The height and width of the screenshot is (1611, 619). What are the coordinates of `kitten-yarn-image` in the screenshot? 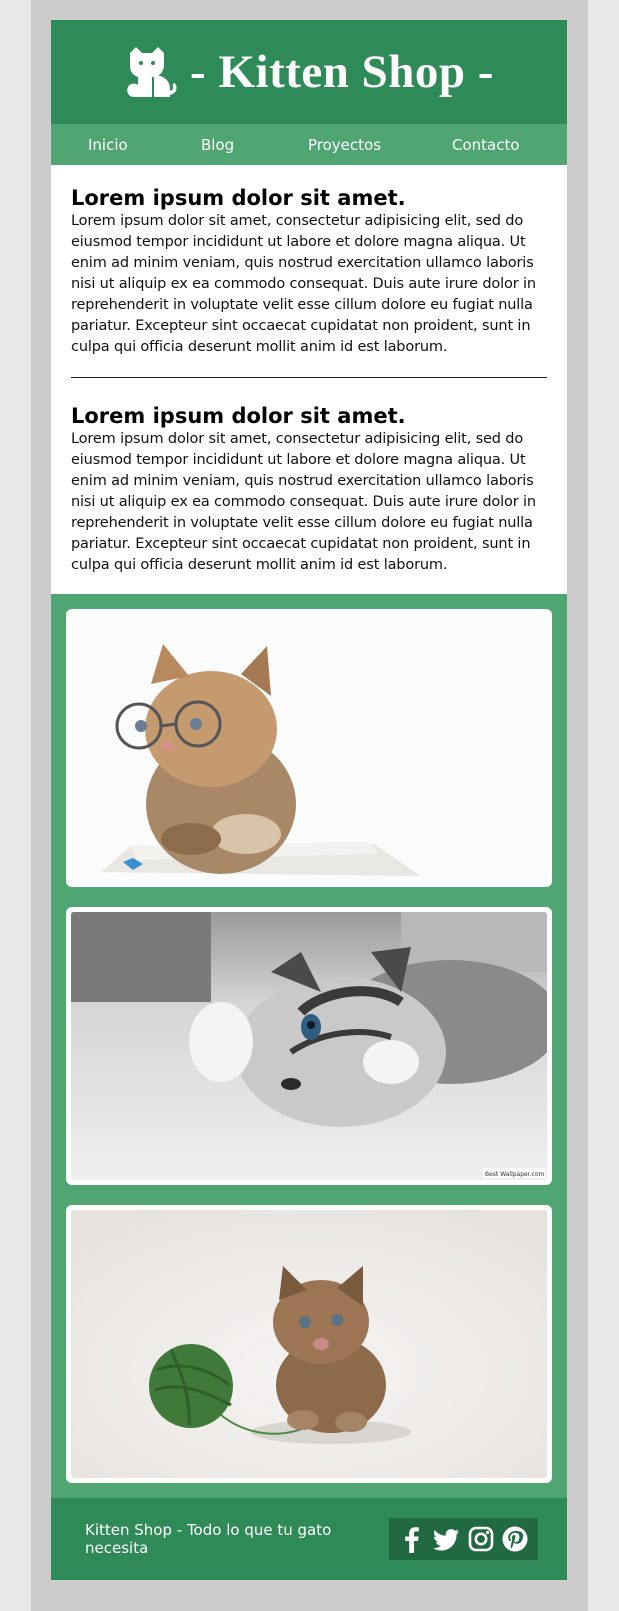 It's located at (309, 1344).